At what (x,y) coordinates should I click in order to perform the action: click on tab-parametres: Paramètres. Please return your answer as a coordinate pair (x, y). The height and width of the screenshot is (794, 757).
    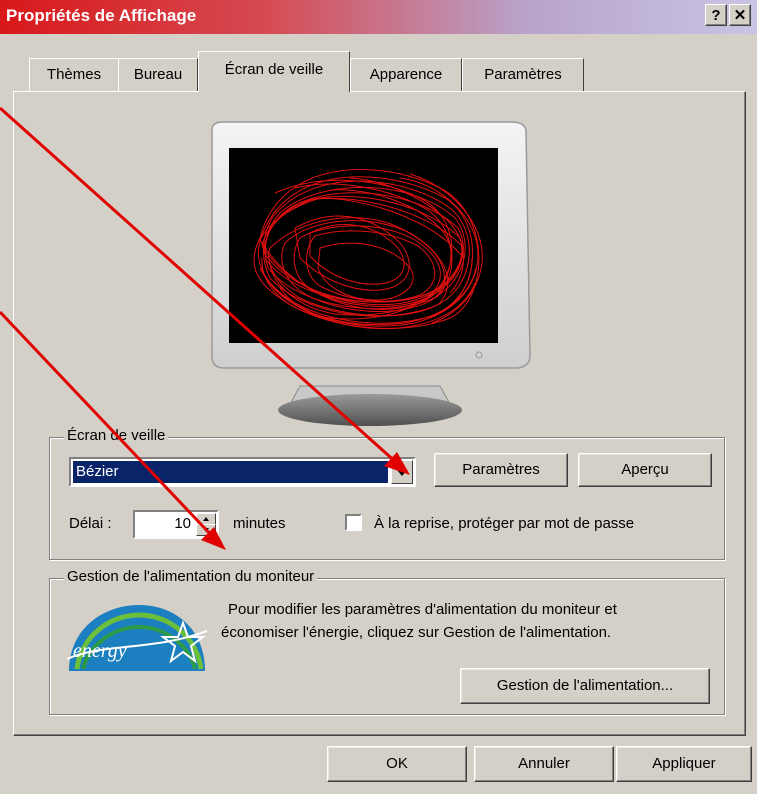
    Looking at the image, I should click on (523, 74).